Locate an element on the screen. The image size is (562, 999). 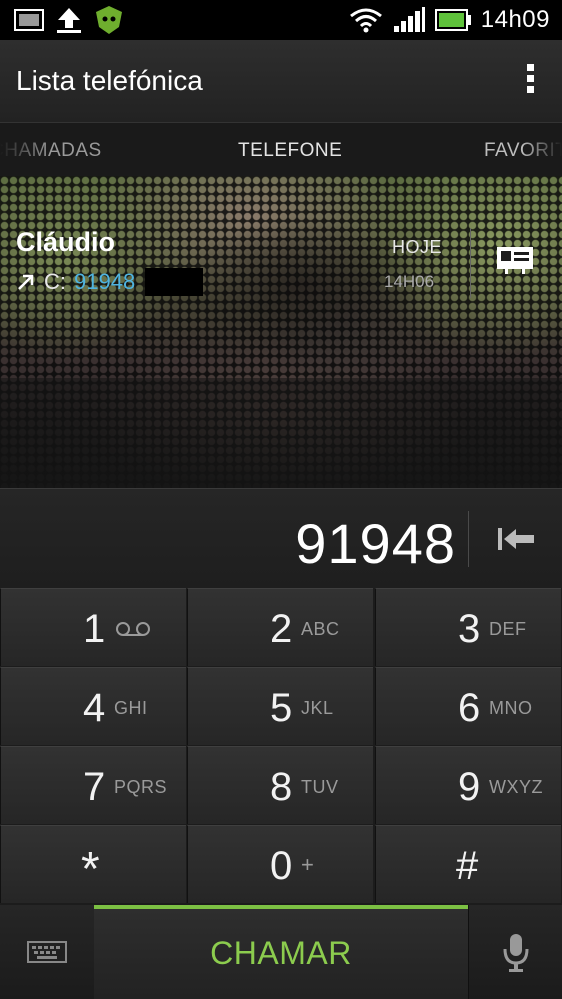
signal-icon is located at coordinates (409, 20).